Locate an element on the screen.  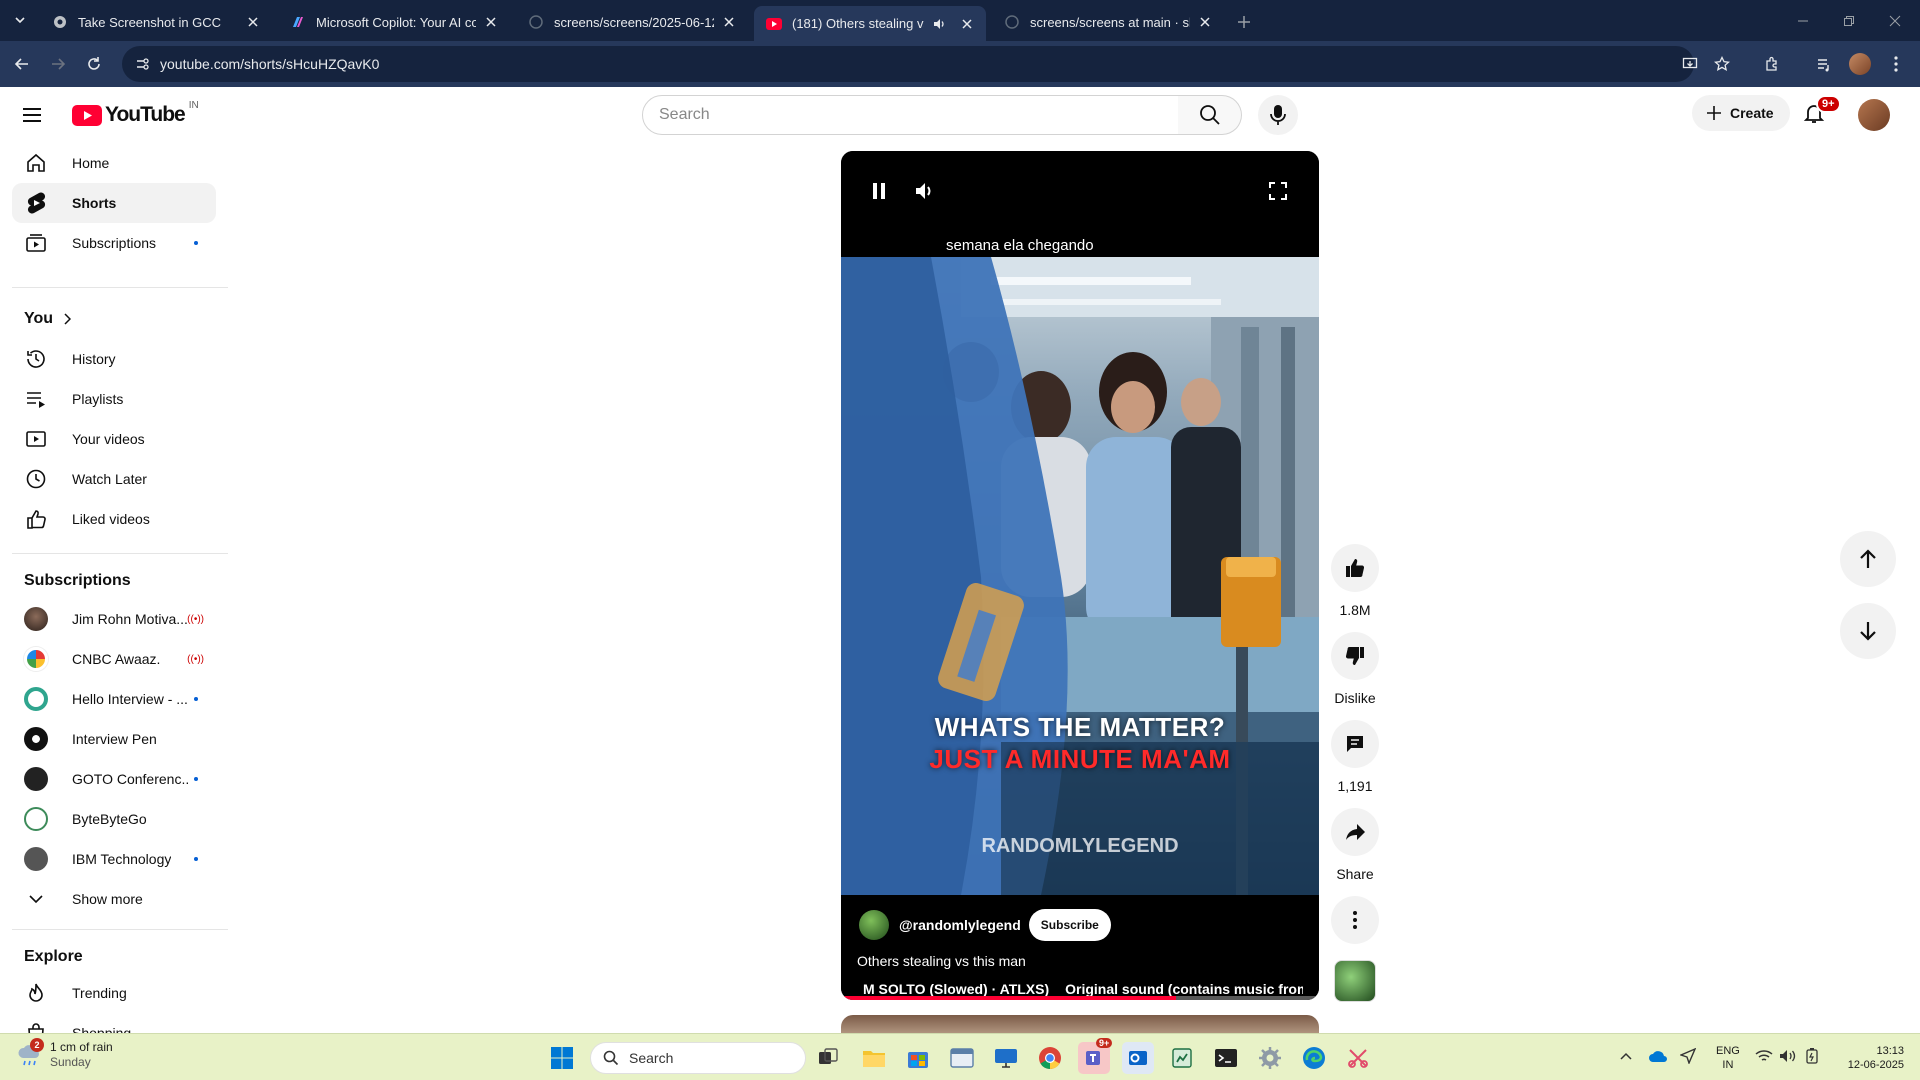
like-action: 1.8M is located at coordinates (1355, 581).